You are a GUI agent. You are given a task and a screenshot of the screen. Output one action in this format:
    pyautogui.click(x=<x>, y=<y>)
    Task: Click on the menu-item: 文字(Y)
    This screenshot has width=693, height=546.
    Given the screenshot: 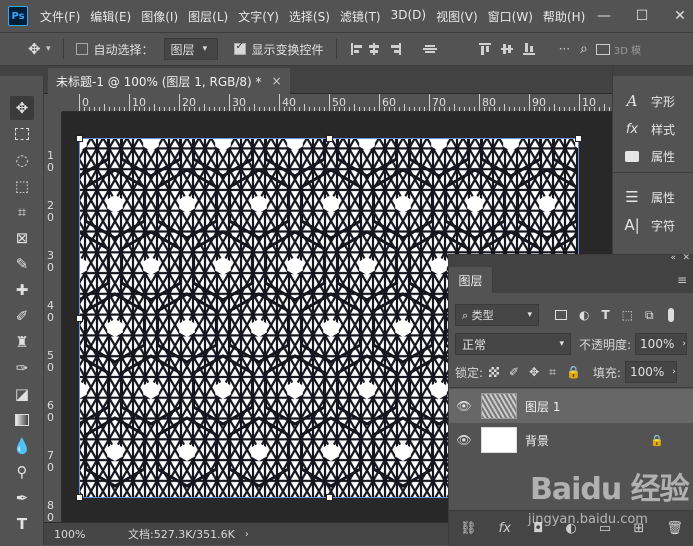 What is the action you would take?
    pyautogui.click(x=258, y=16)
    